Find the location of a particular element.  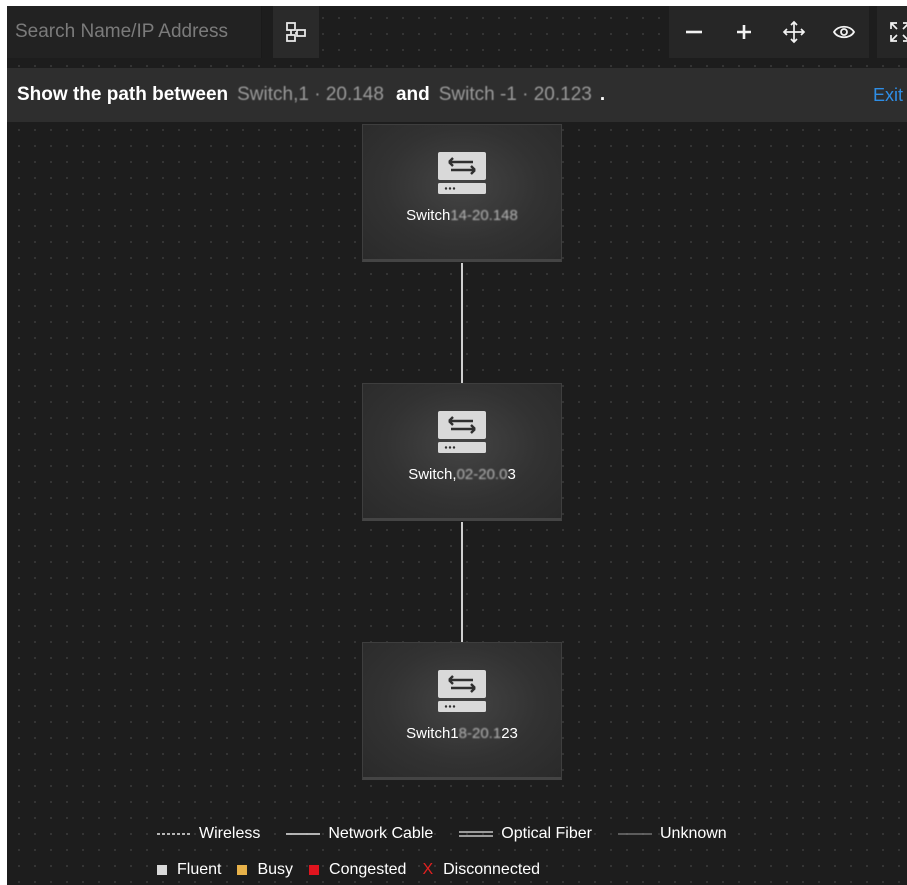

exit-link: Exit is located at coordinates (888, 95).